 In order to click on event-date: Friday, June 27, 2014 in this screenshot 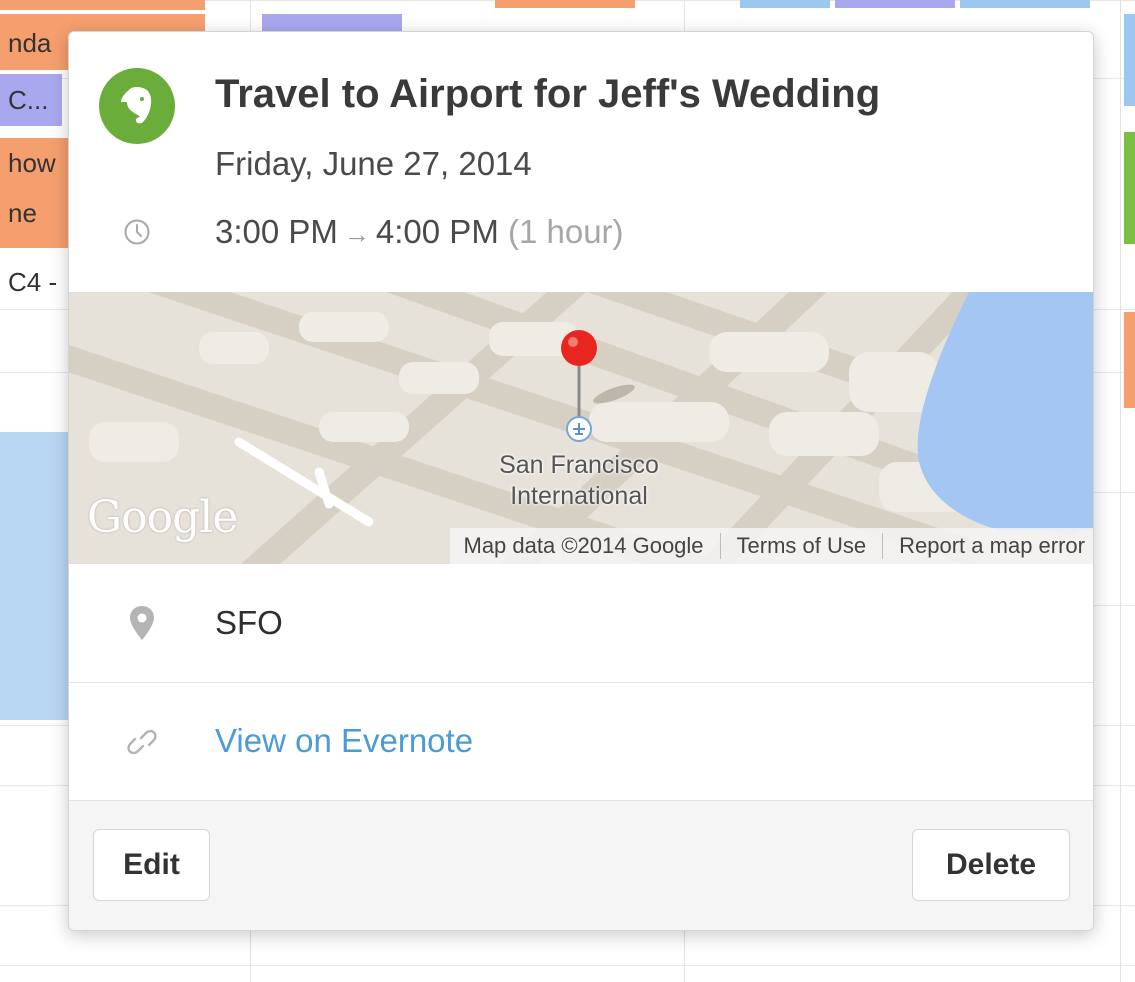, I will do `click(373, 163)`.